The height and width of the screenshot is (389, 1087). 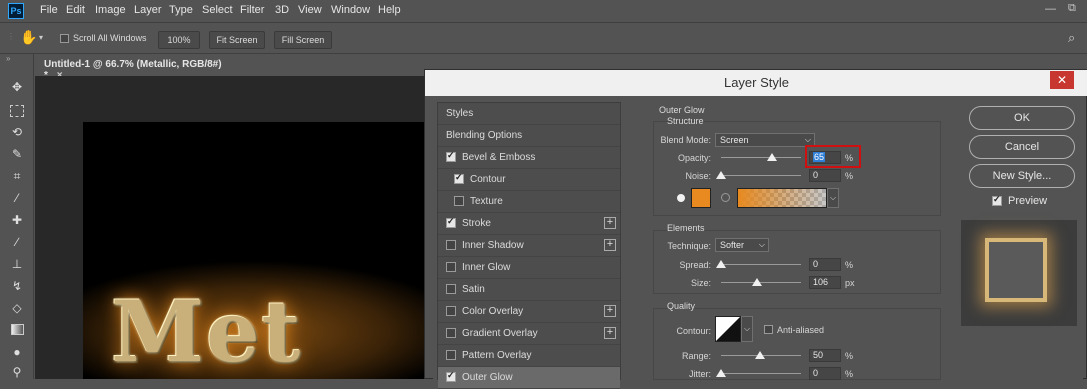 What do you see at coordinates (484, 135) in the screenshot?
I see `style-label: Blending Options` at bounding box center [484, 135].